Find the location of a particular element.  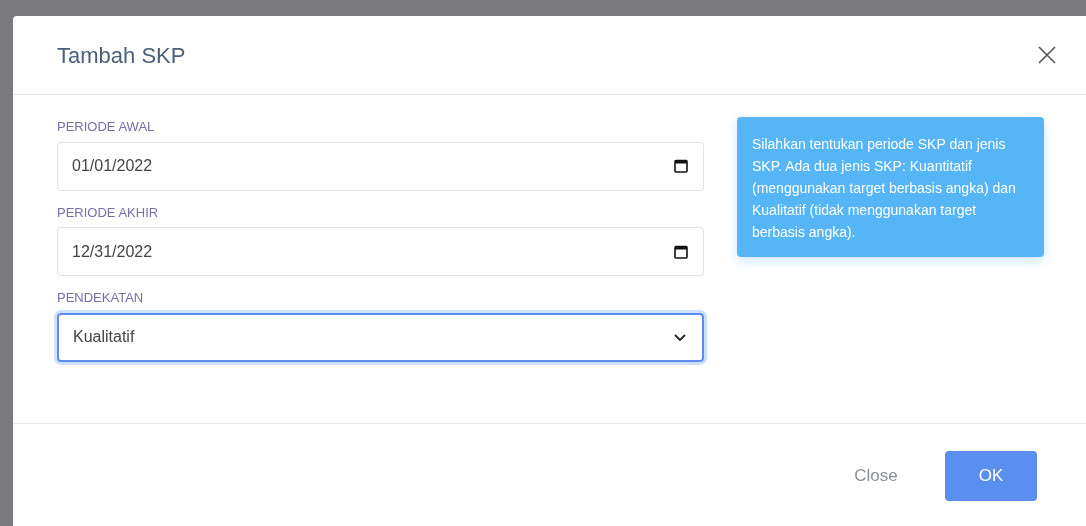

select-field: Kualitatif is located at coordinates (380, 337).